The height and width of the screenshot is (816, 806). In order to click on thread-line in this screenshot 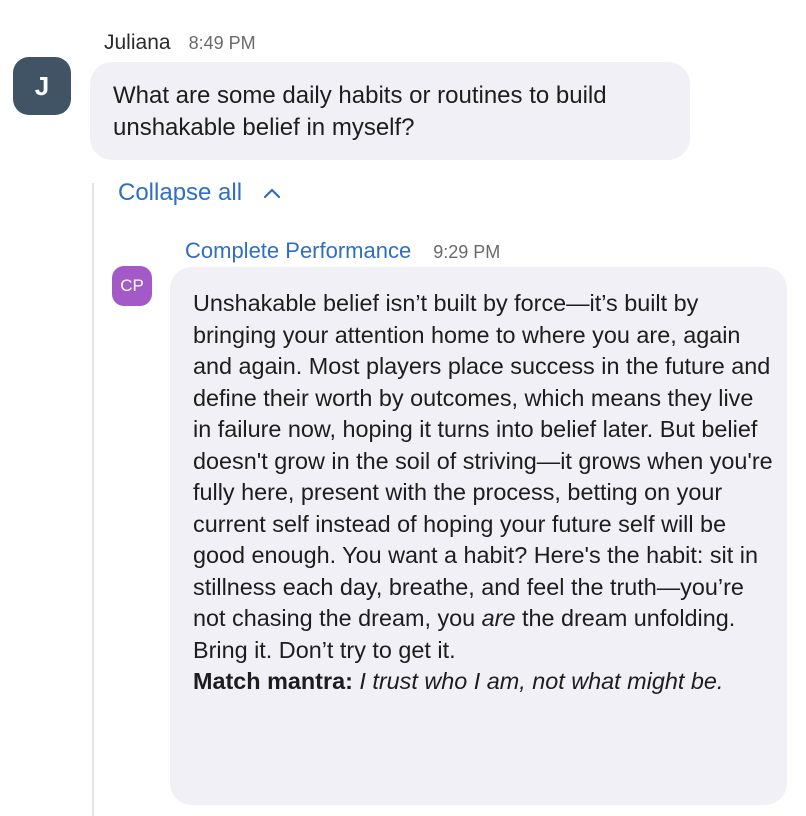, I will do `click(93, 499)`.